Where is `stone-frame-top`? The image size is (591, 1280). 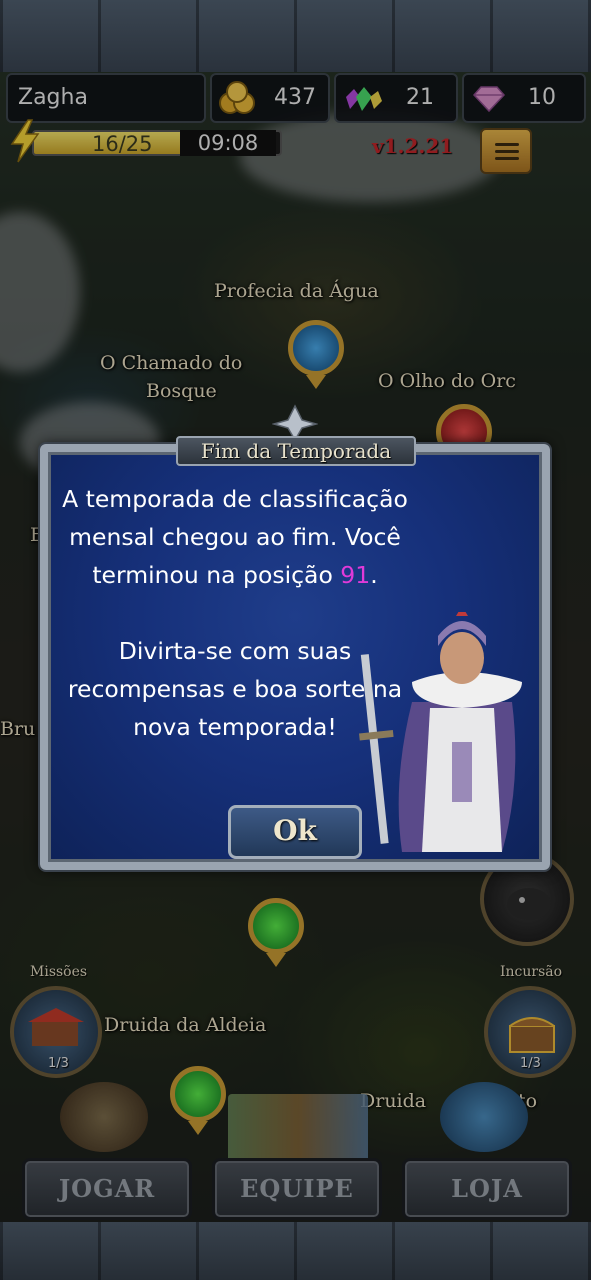
stone-frame-top is located at coordinates (295, 36).